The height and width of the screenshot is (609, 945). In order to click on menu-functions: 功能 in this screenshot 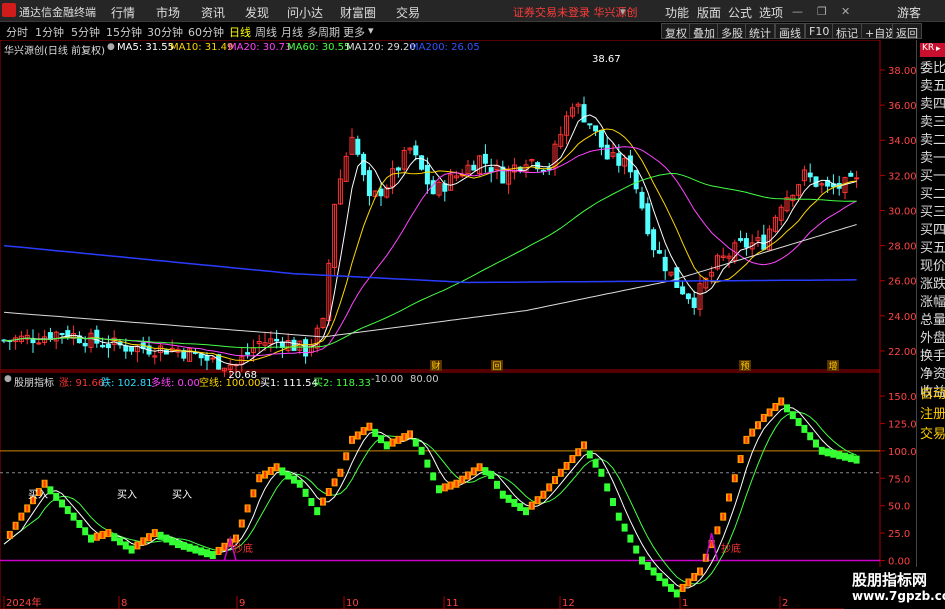, I will do `click(677, 12)`.